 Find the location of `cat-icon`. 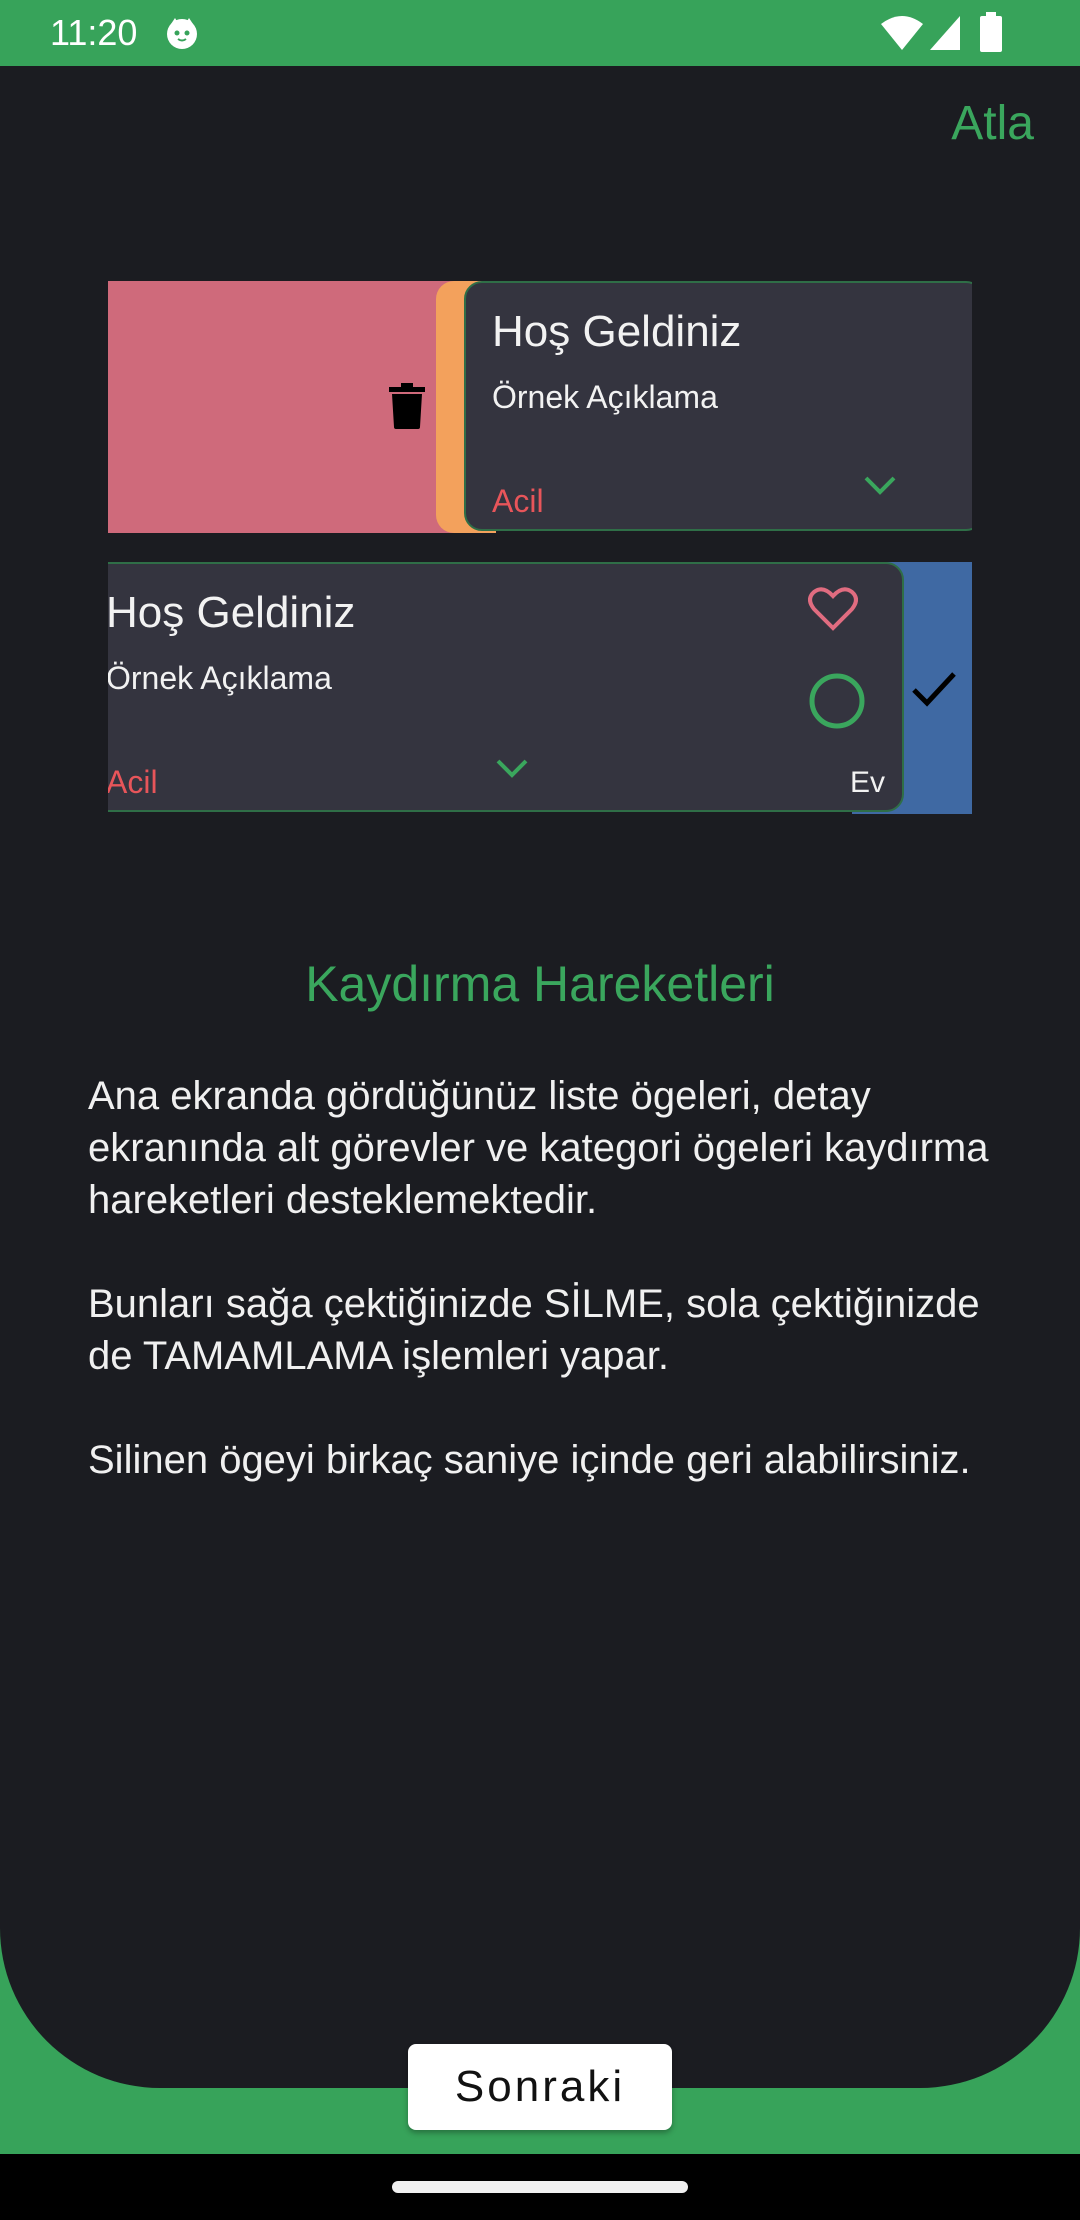

cat-icon is located at coordinates (182, 33).